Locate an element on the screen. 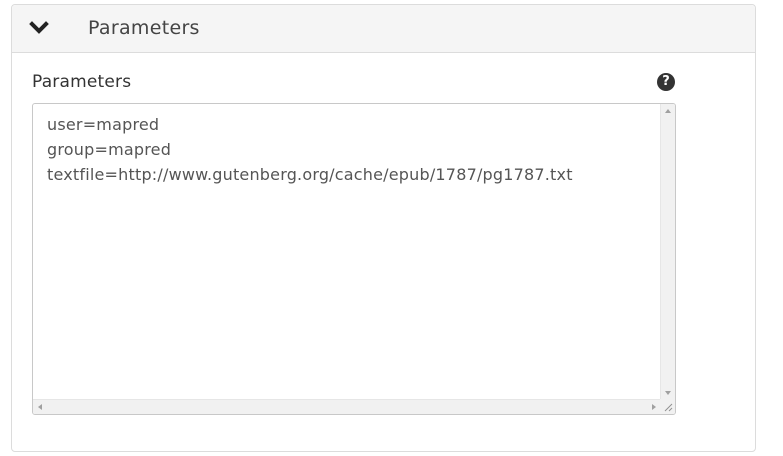 Image resolution: width=783 pixels, height=456 pixels. scroll-up-icon is located at coordinates (668, 111).